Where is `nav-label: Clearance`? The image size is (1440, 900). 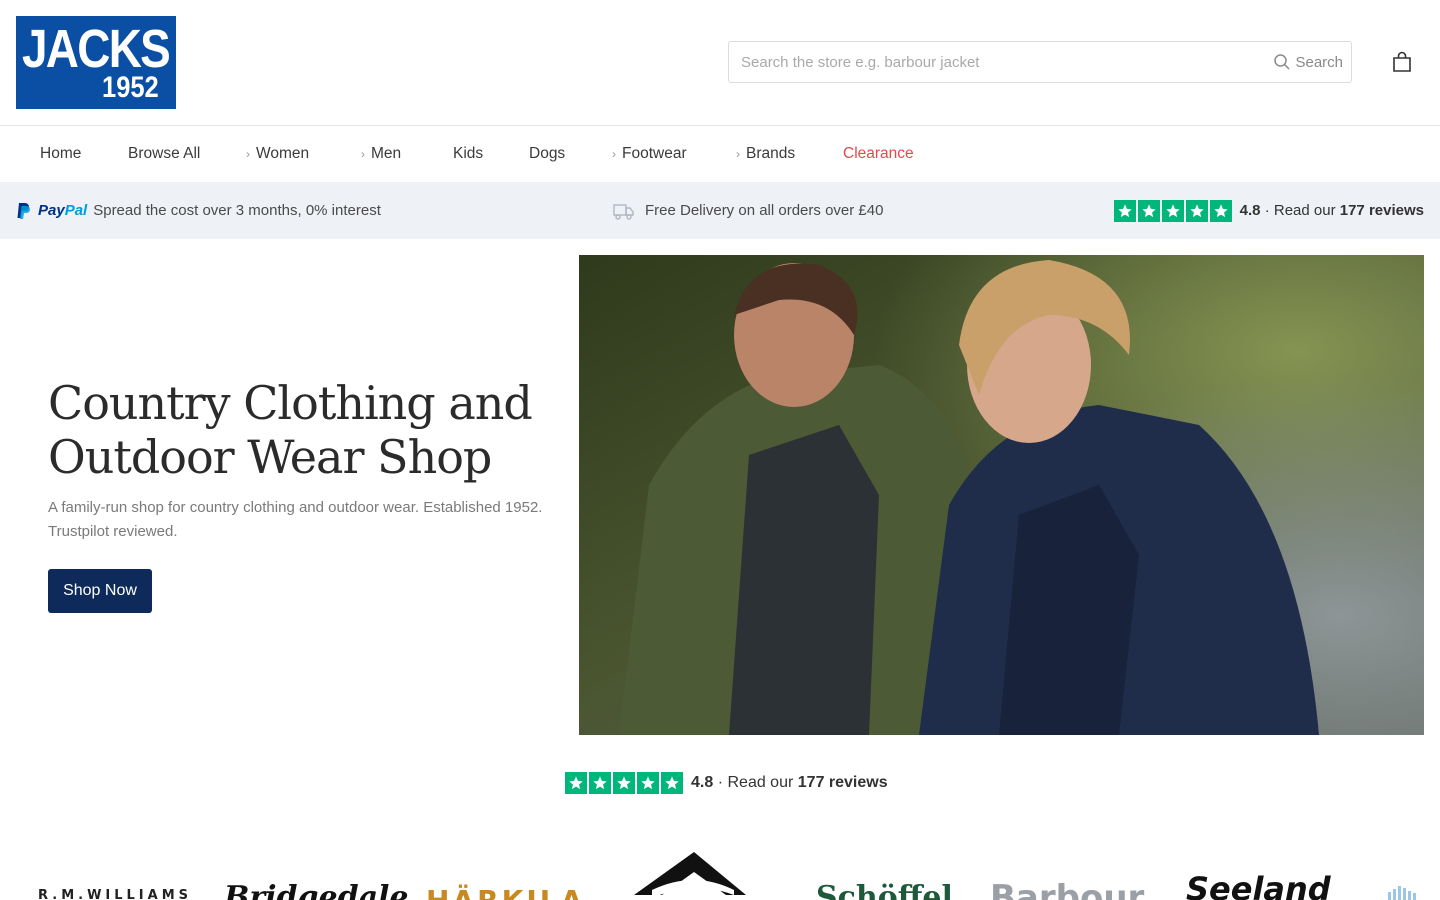
nav-label: Clearance is located at coordinates (878, 153).